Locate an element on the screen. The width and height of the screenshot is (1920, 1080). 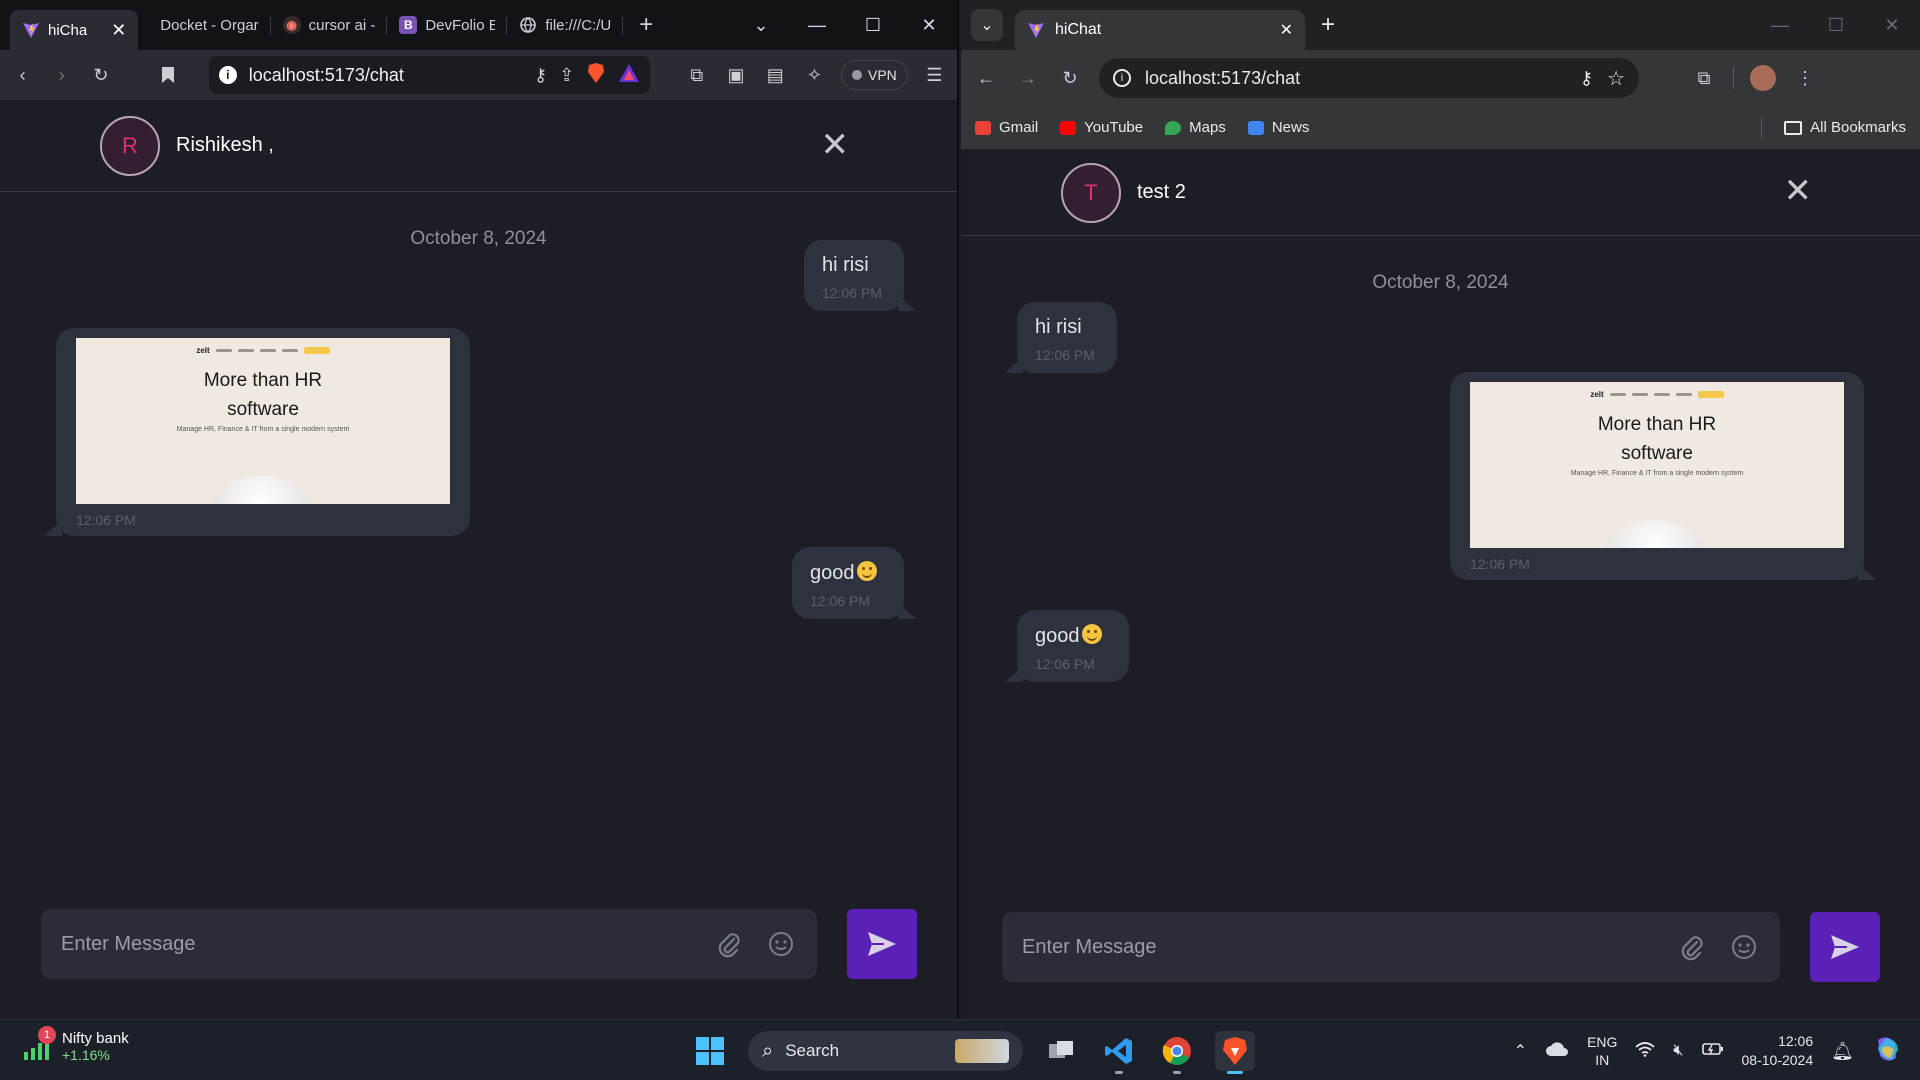
sidebar-icon: ▣ is located at coordinates (735, 75).